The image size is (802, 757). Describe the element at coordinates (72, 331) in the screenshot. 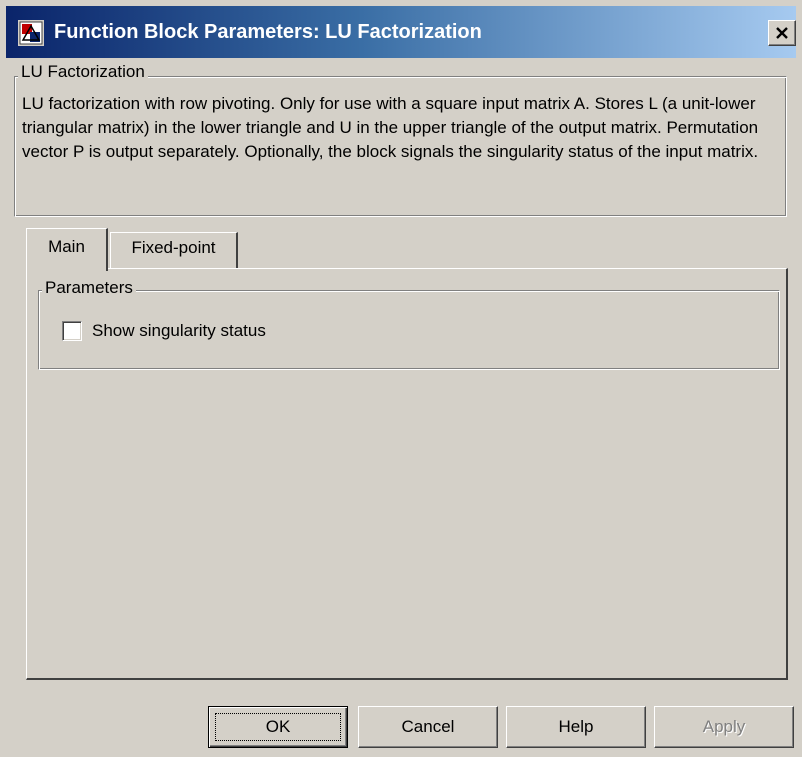

I see `show-singularity-checkbox` at that location.